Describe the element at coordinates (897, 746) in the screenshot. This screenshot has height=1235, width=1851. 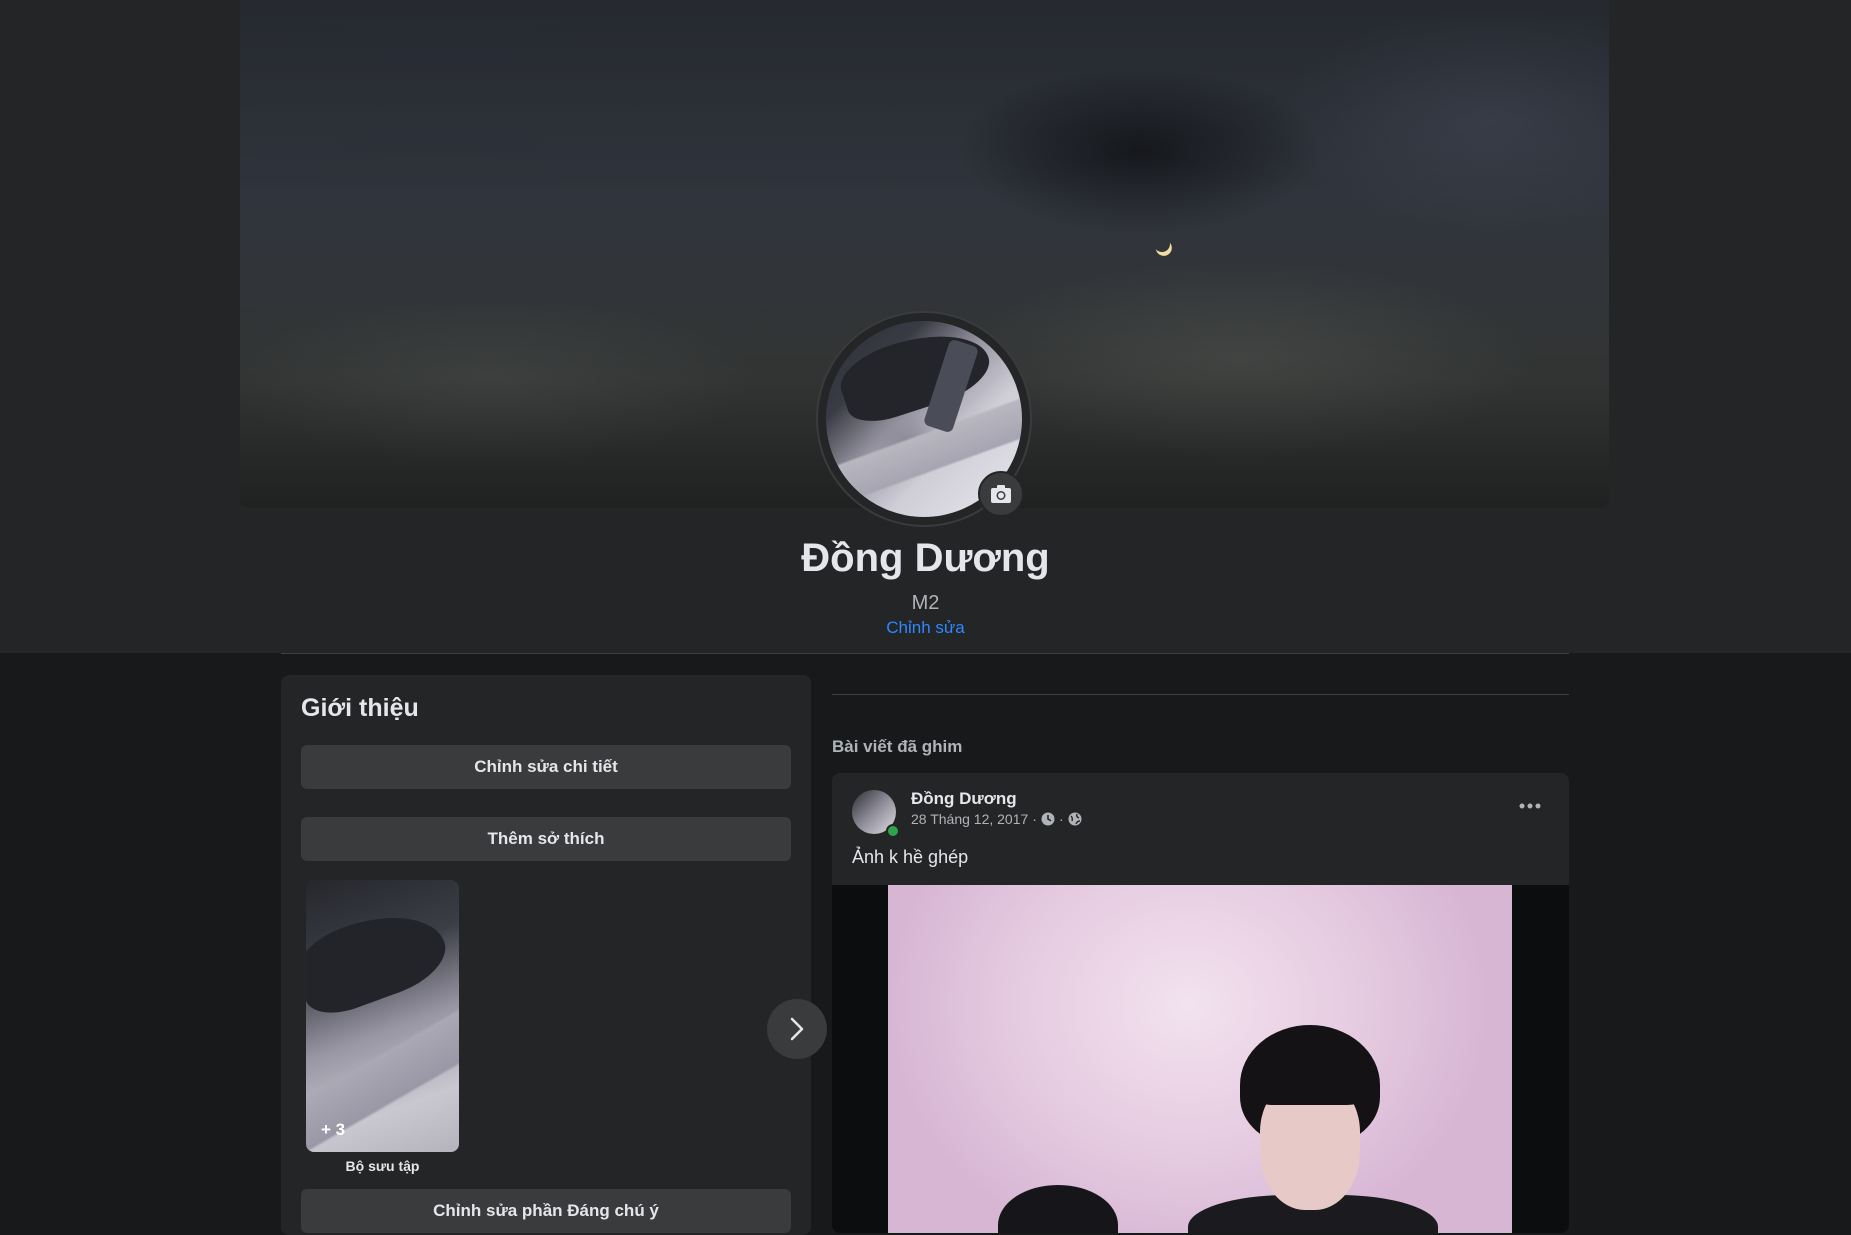
I see `pinned-posts-label: Bài viết đã ghim` at that location.